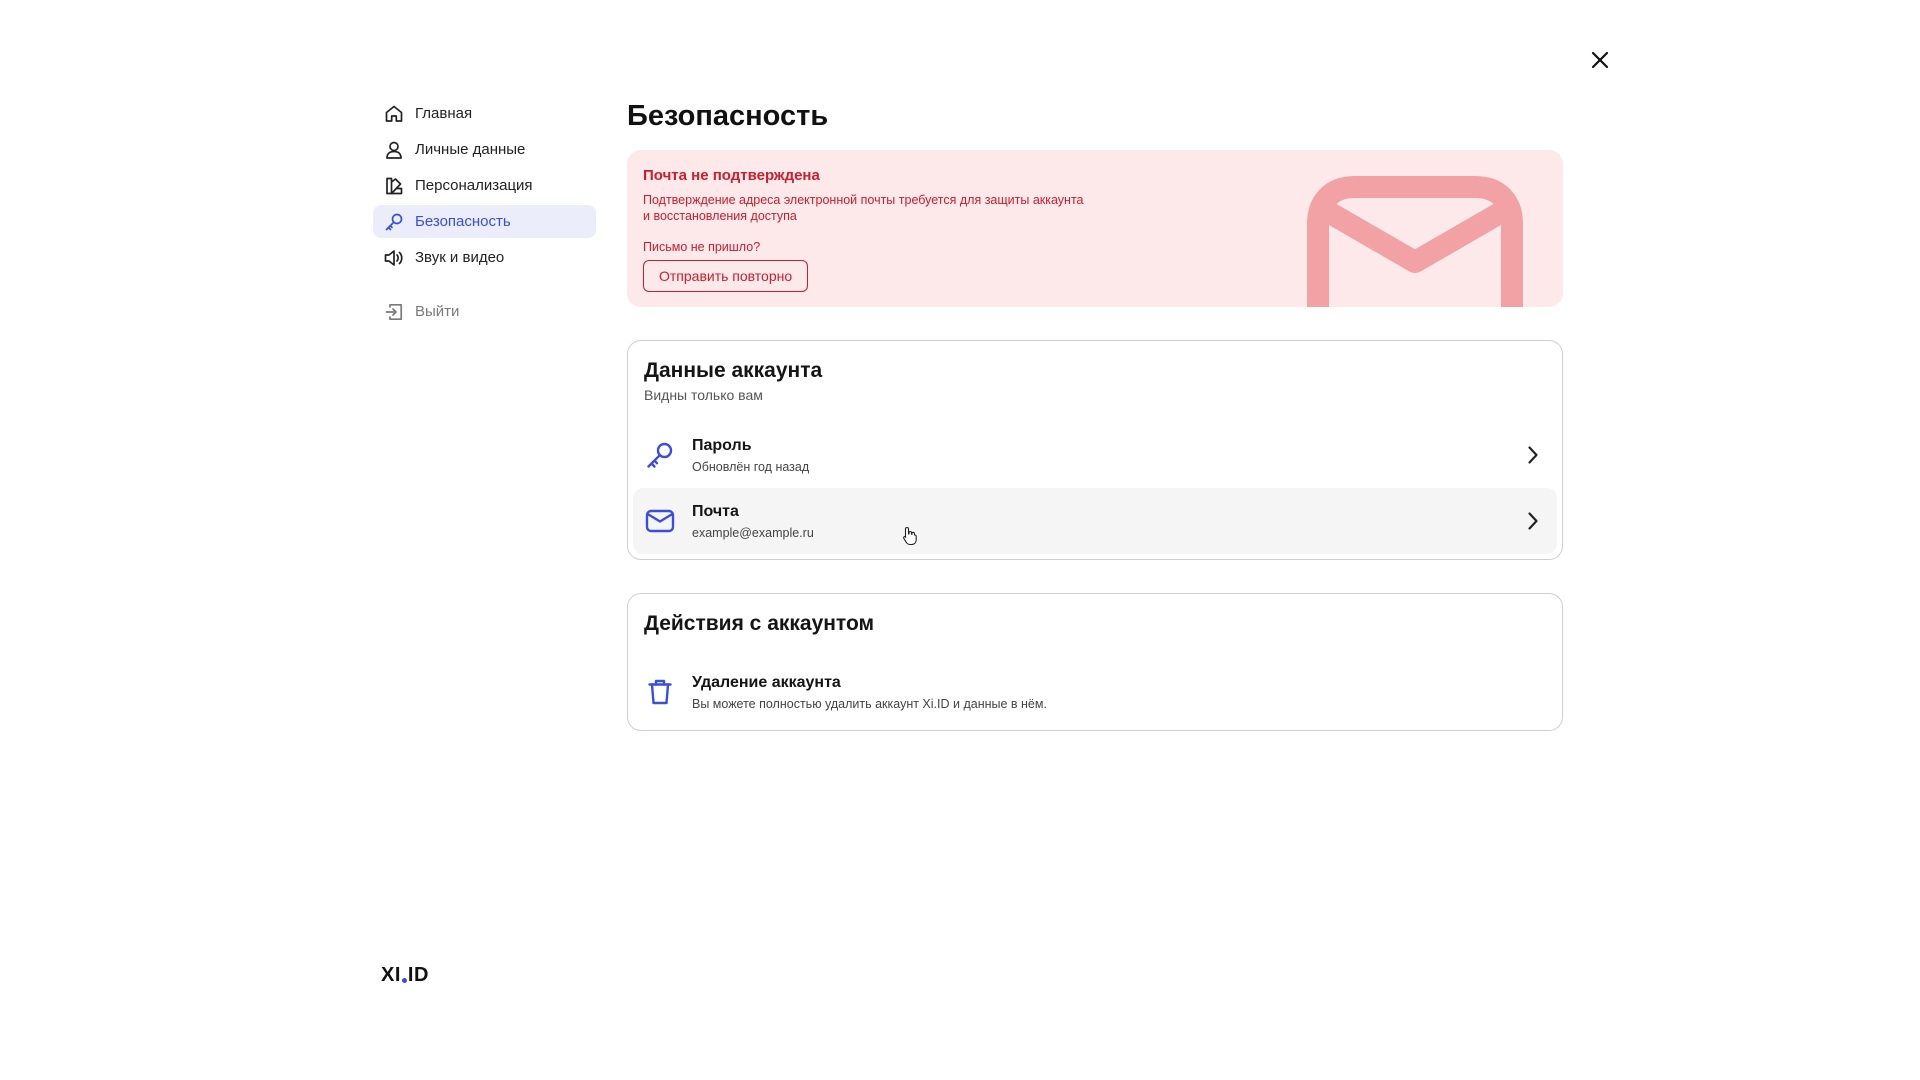  I want to click on sidebar-item-sound-video: Звук и видео, so click(484, 257).